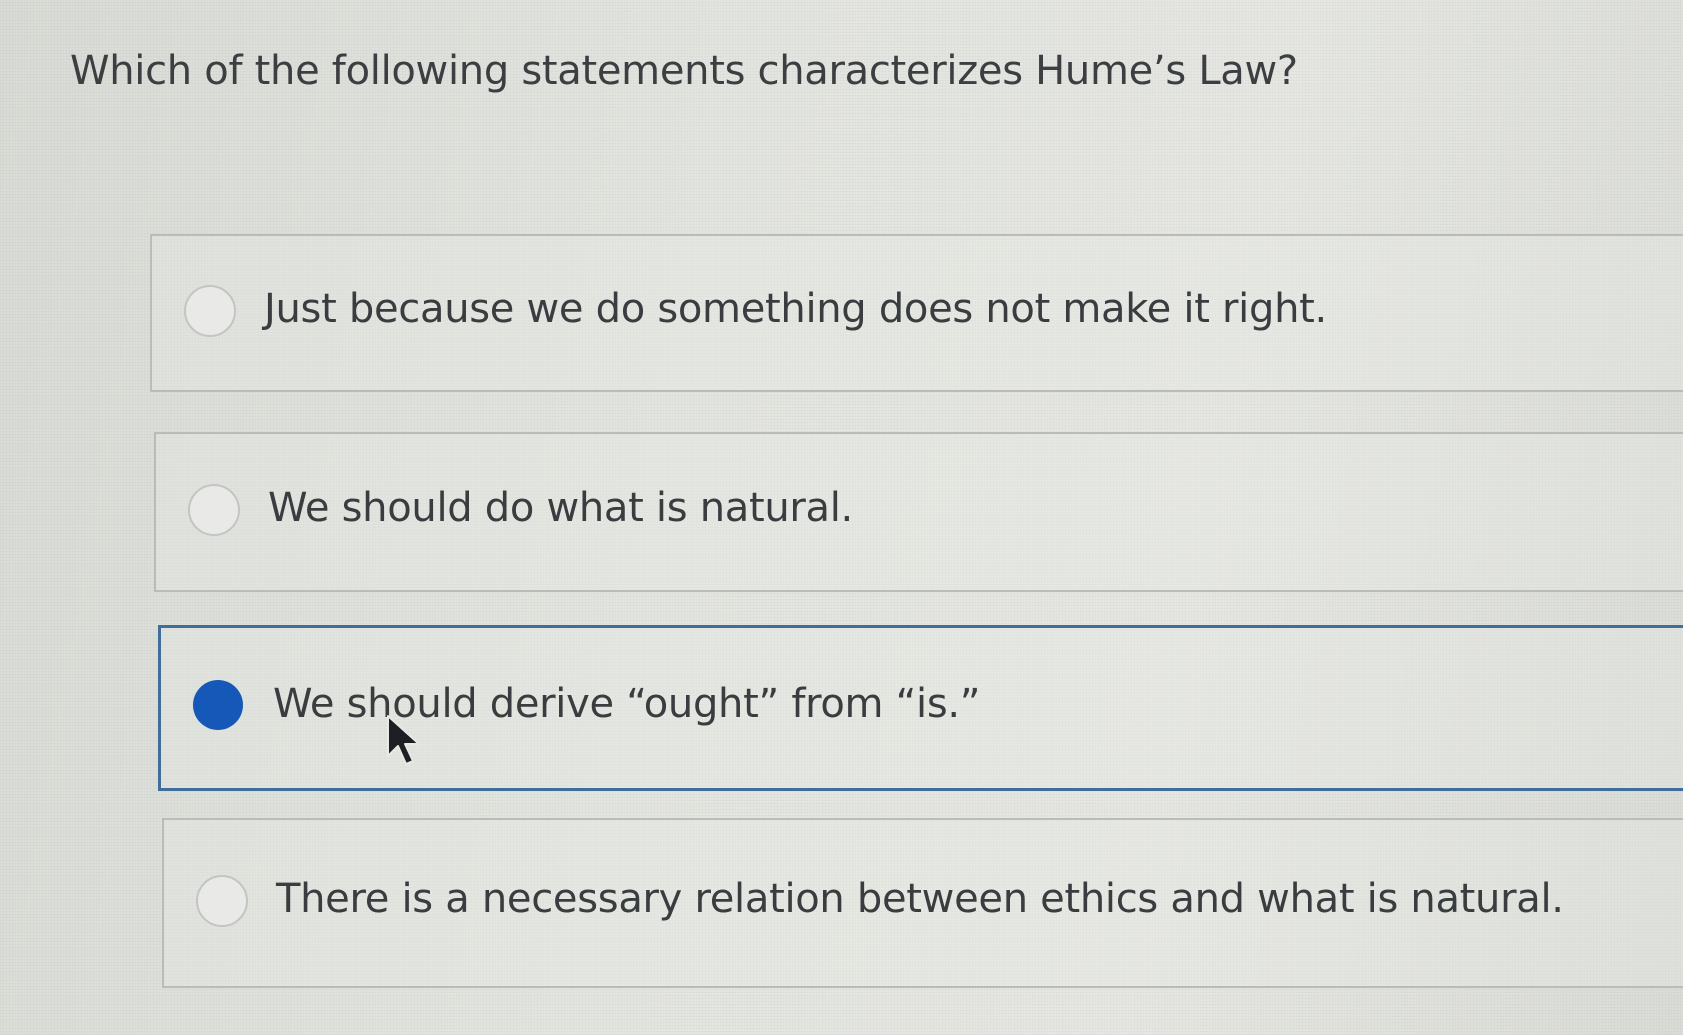 Image resolution: width=1683 pixels, height=1035 pixels. I want to click on answer-option-label: We should do what is natural., so click(560, 508).